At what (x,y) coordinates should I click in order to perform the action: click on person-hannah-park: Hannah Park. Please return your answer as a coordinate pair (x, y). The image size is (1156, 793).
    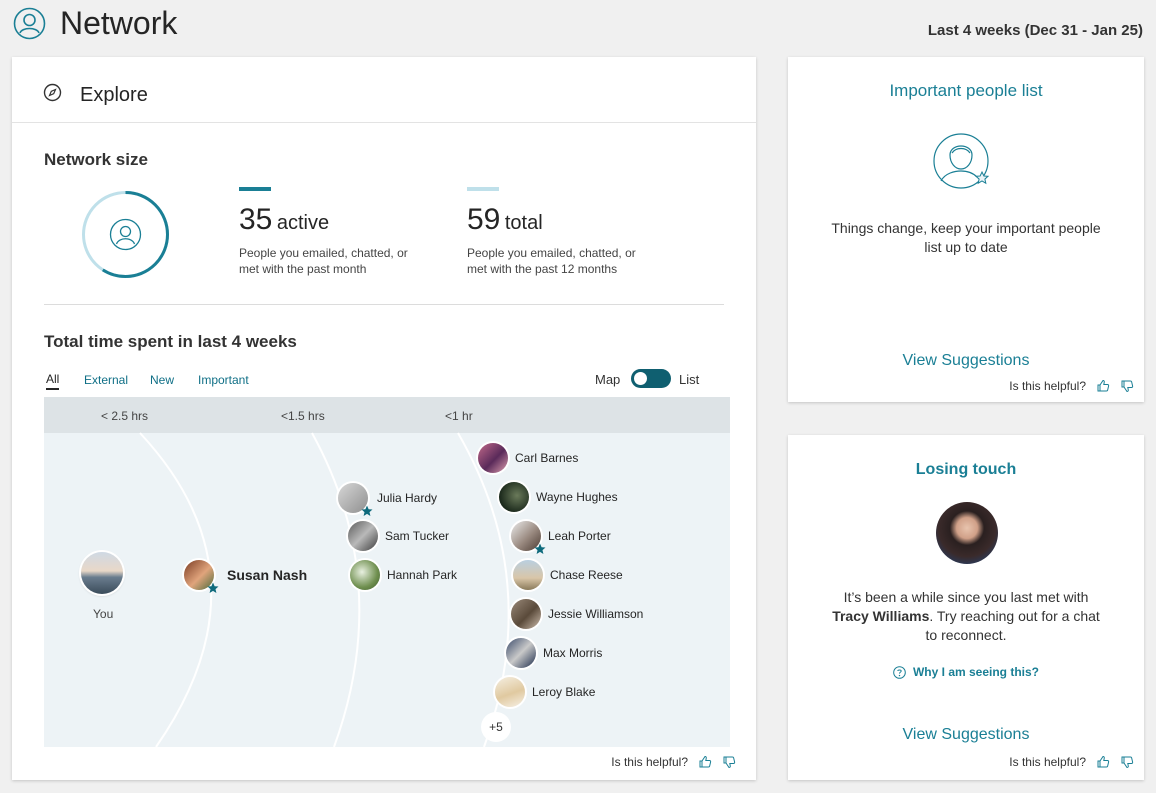
    Looking at the image, I should click on (403, 575).